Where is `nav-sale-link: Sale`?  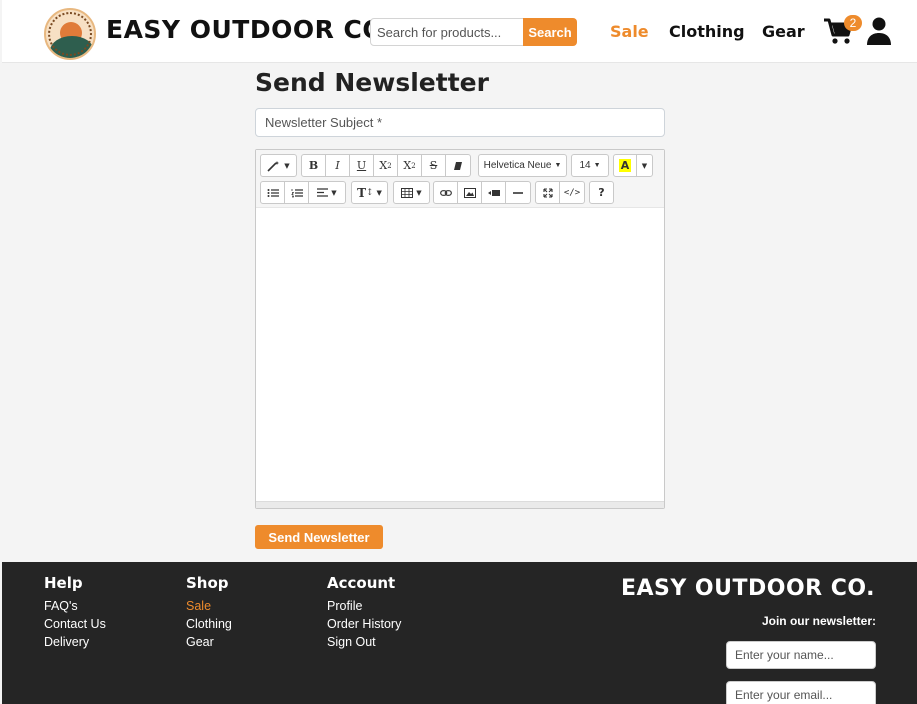
nav-sale-link: Sale is located at coordinates (629, 31).